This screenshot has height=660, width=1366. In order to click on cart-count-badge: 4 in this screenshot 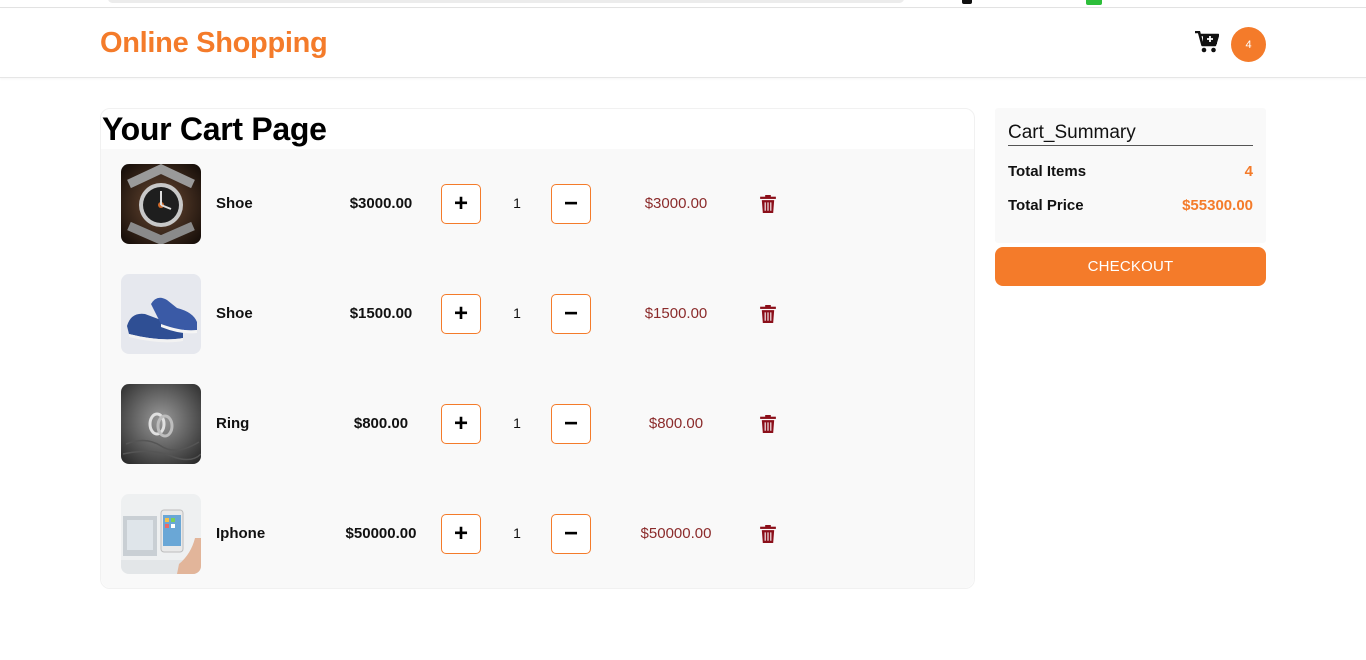, I will do `click(1248, 44)`.